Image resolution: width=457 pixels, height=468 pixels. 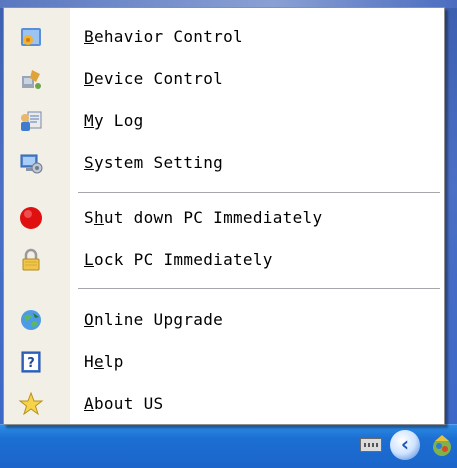 What do you see at coordinates (31, 320) in the screenshot?
I see `online-upgrade-icon` at bounding box center [31, 320].